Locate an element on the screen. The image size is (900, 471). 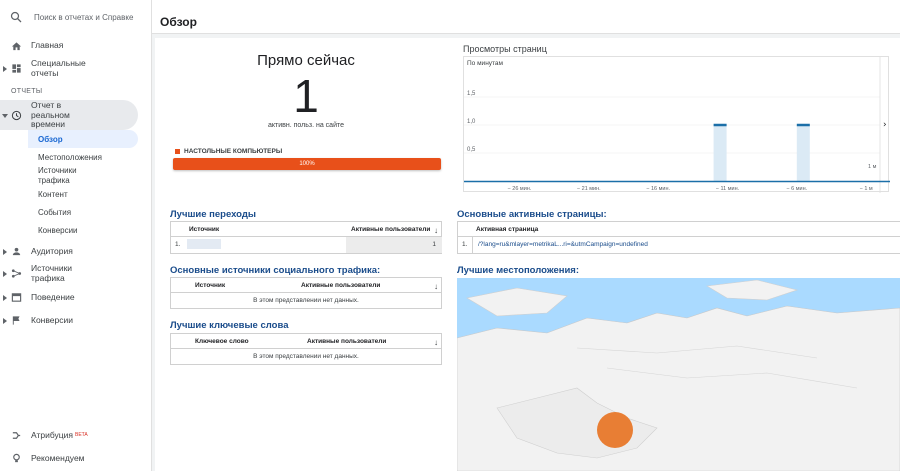
sidebar-item-home: Главная is located at coordinates (76, 46).